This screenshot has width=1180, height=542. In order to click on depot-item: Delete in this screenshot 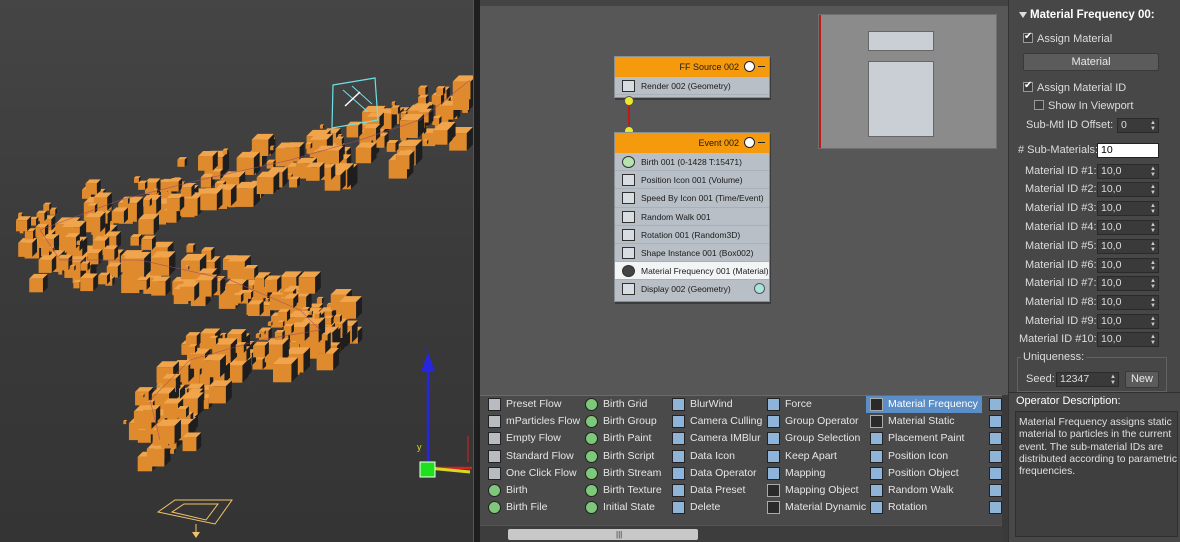, I will do `click(715, 507)`.